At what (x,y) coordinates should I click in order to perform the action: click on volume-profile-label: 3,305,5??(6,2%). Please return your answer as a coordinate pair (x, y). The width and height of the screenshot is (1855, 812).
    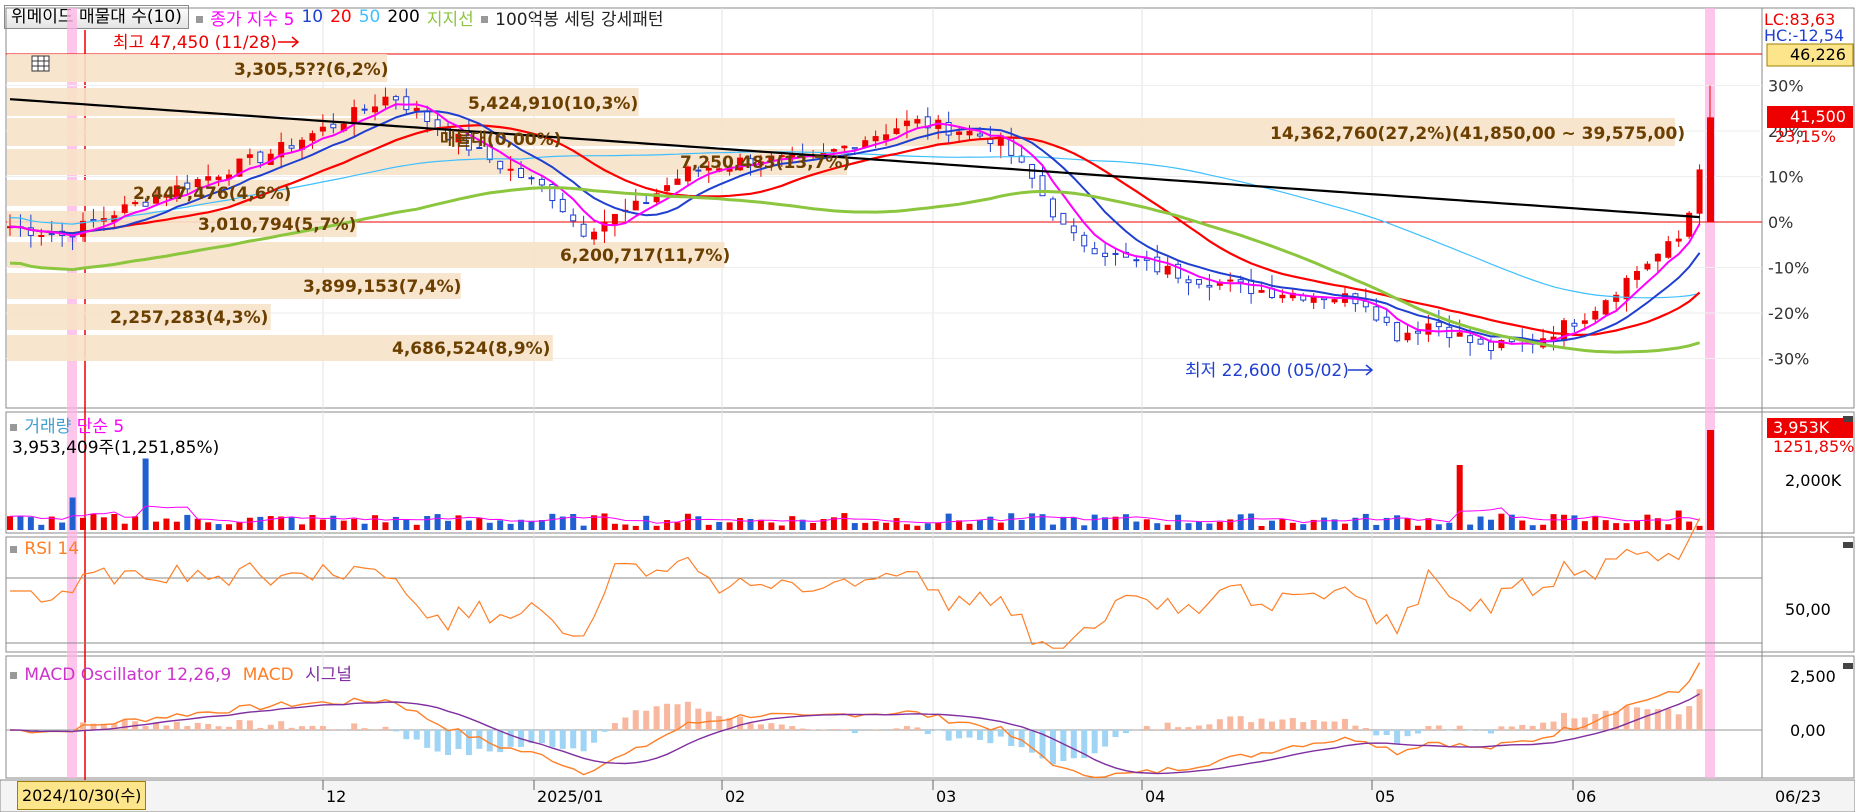
    Looking at the image, I should click on (311, 70).